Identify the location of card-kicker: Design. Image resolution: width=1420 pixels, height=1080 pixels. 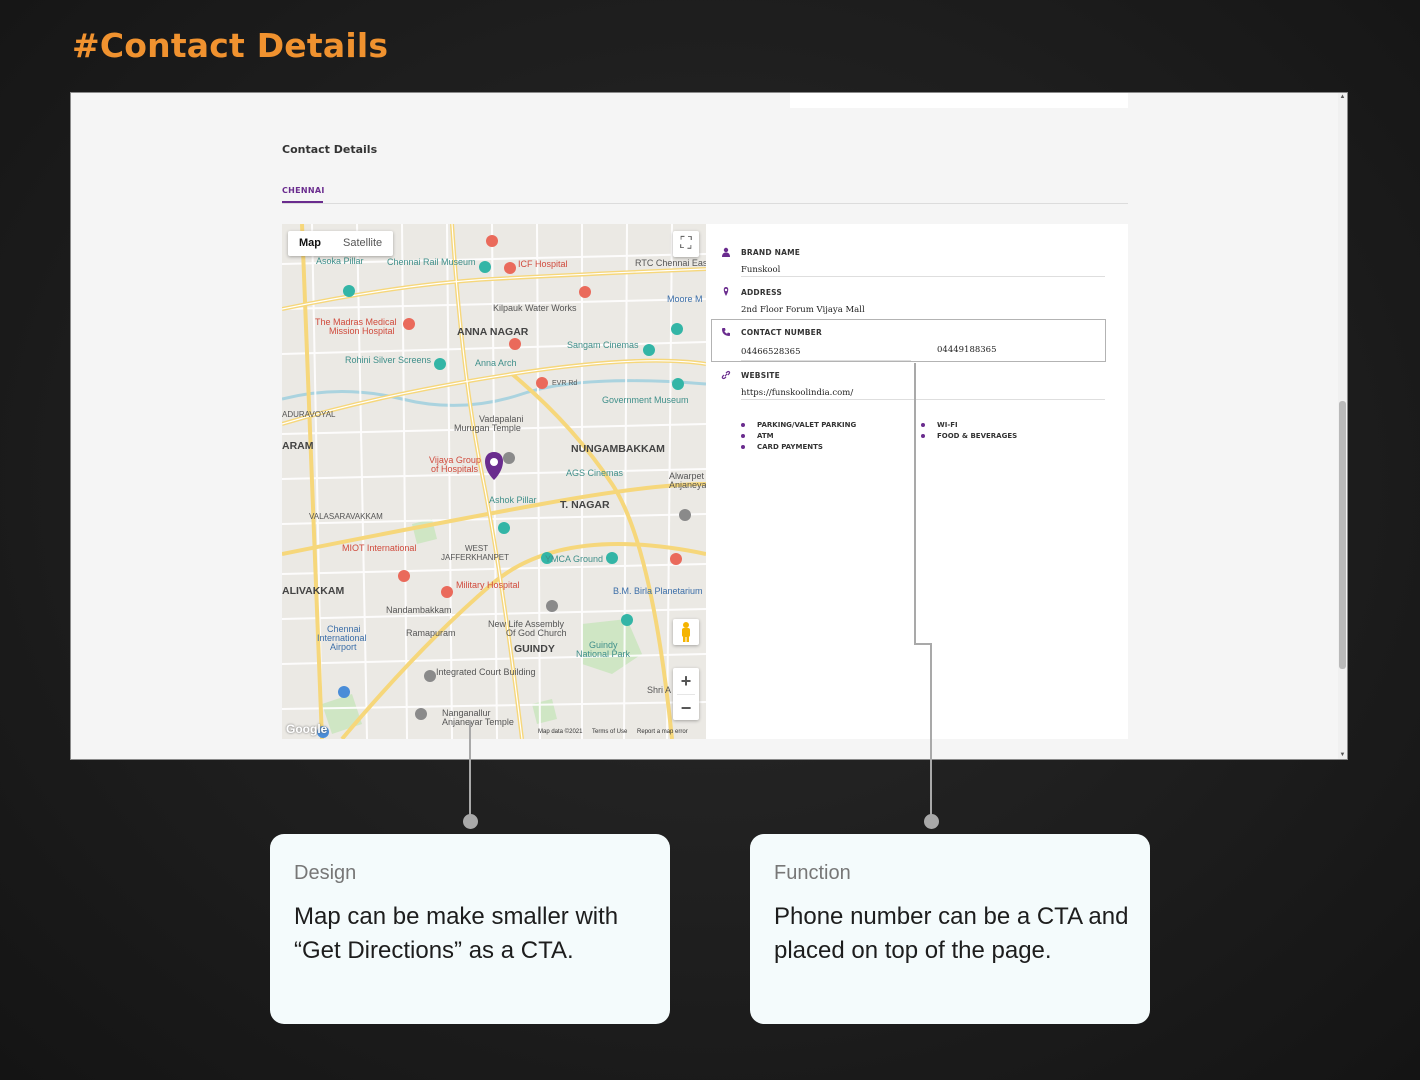
(325, 873).